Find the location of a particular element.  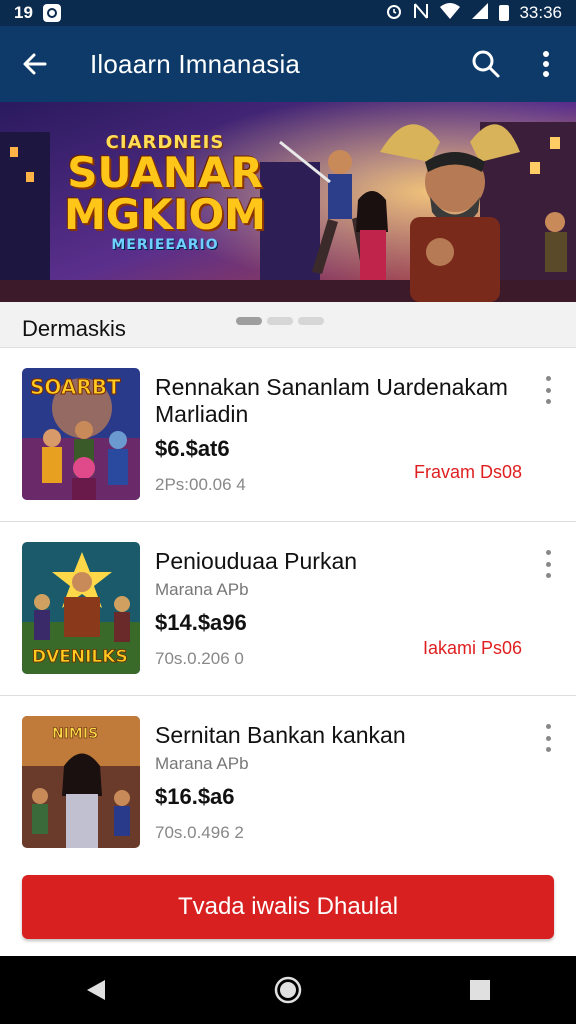

banner-logo-line3: MGKIOM is located at coordinates (165, 214).